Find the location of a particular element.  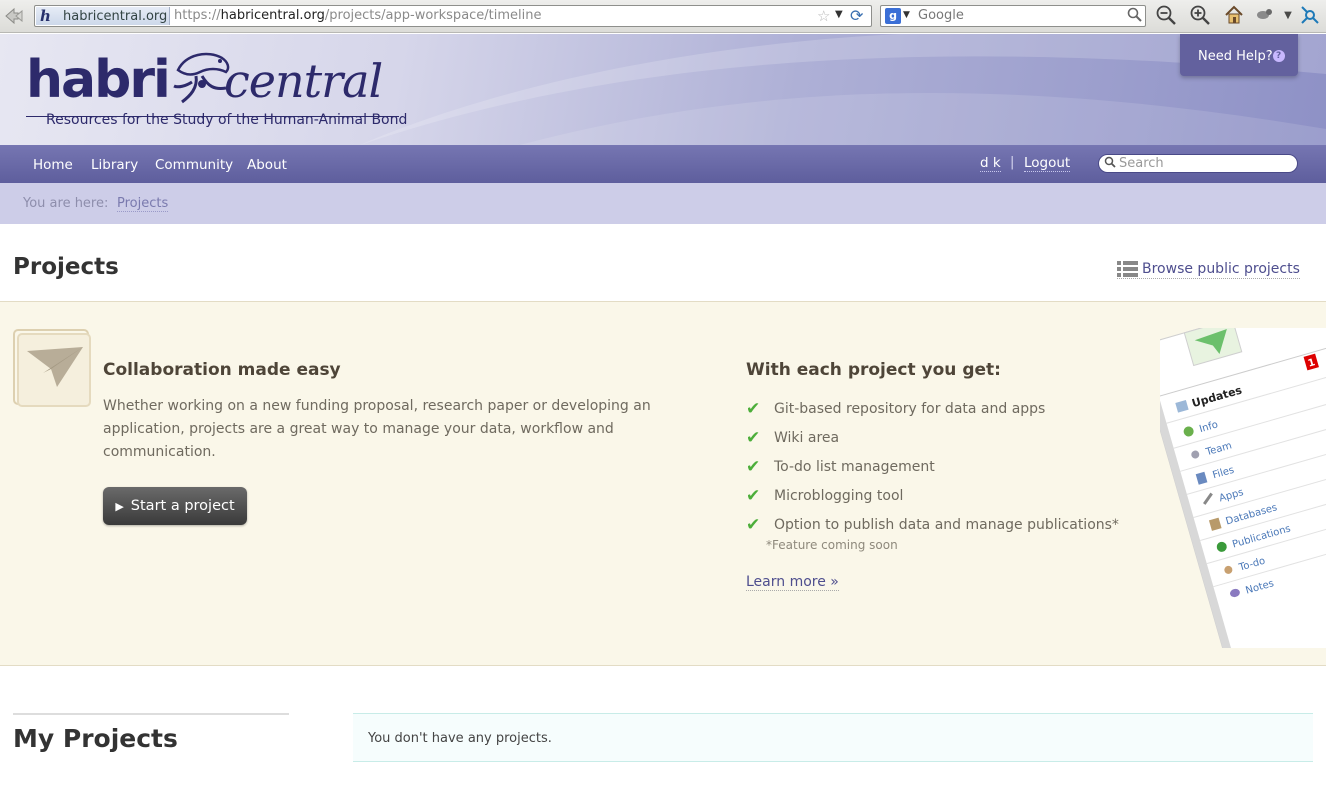

need-help-label: Need Help? is located at coordinates (1235, 56).